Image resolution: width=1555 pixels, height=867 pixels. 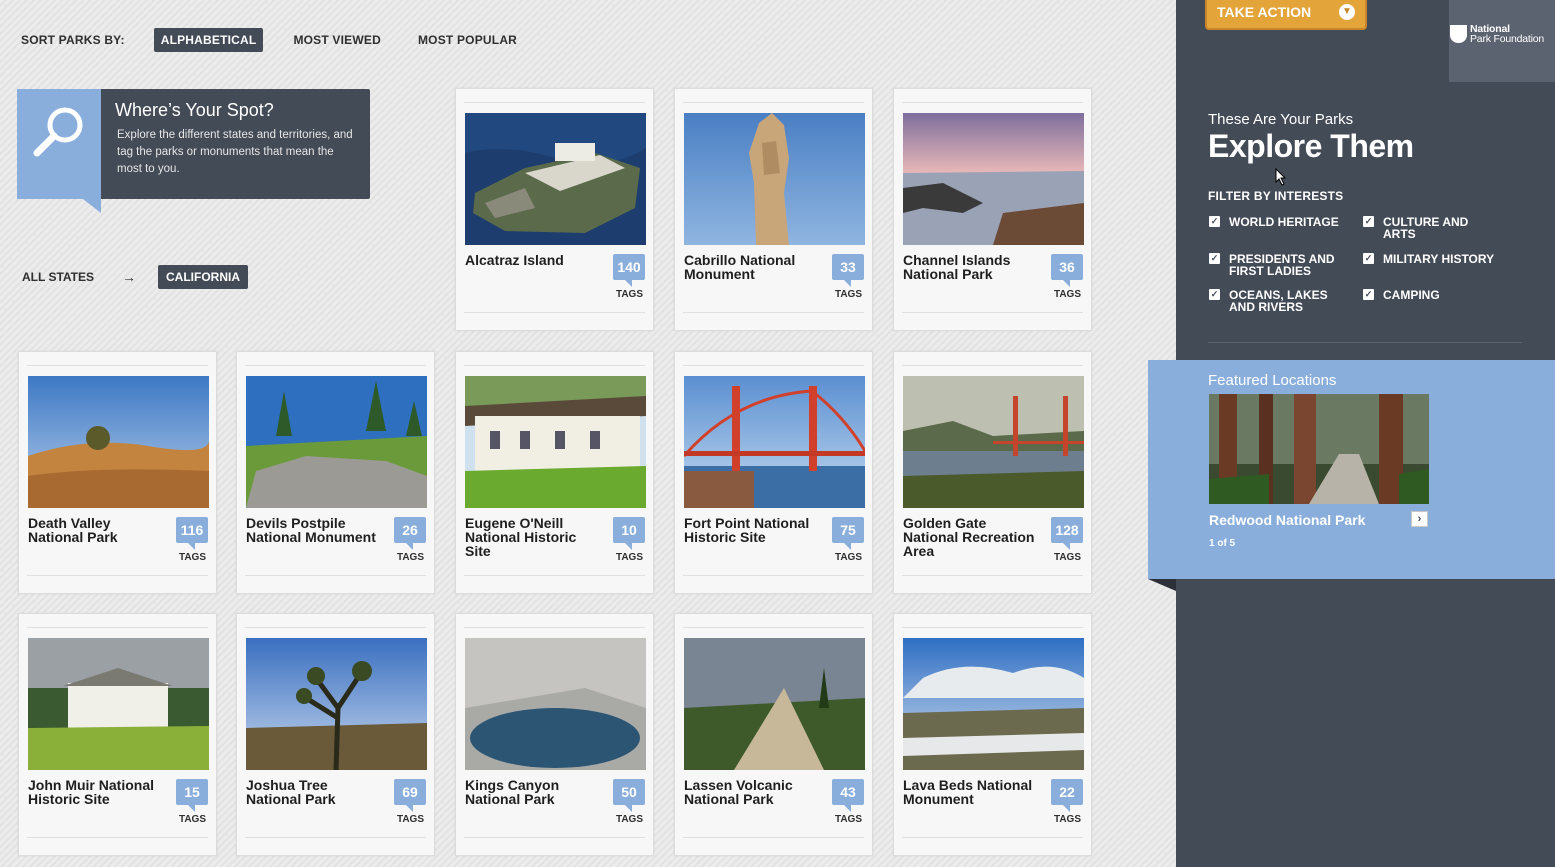 I want to click on featured-park-name: Redwood National Park, so click(x=1287, y=520).